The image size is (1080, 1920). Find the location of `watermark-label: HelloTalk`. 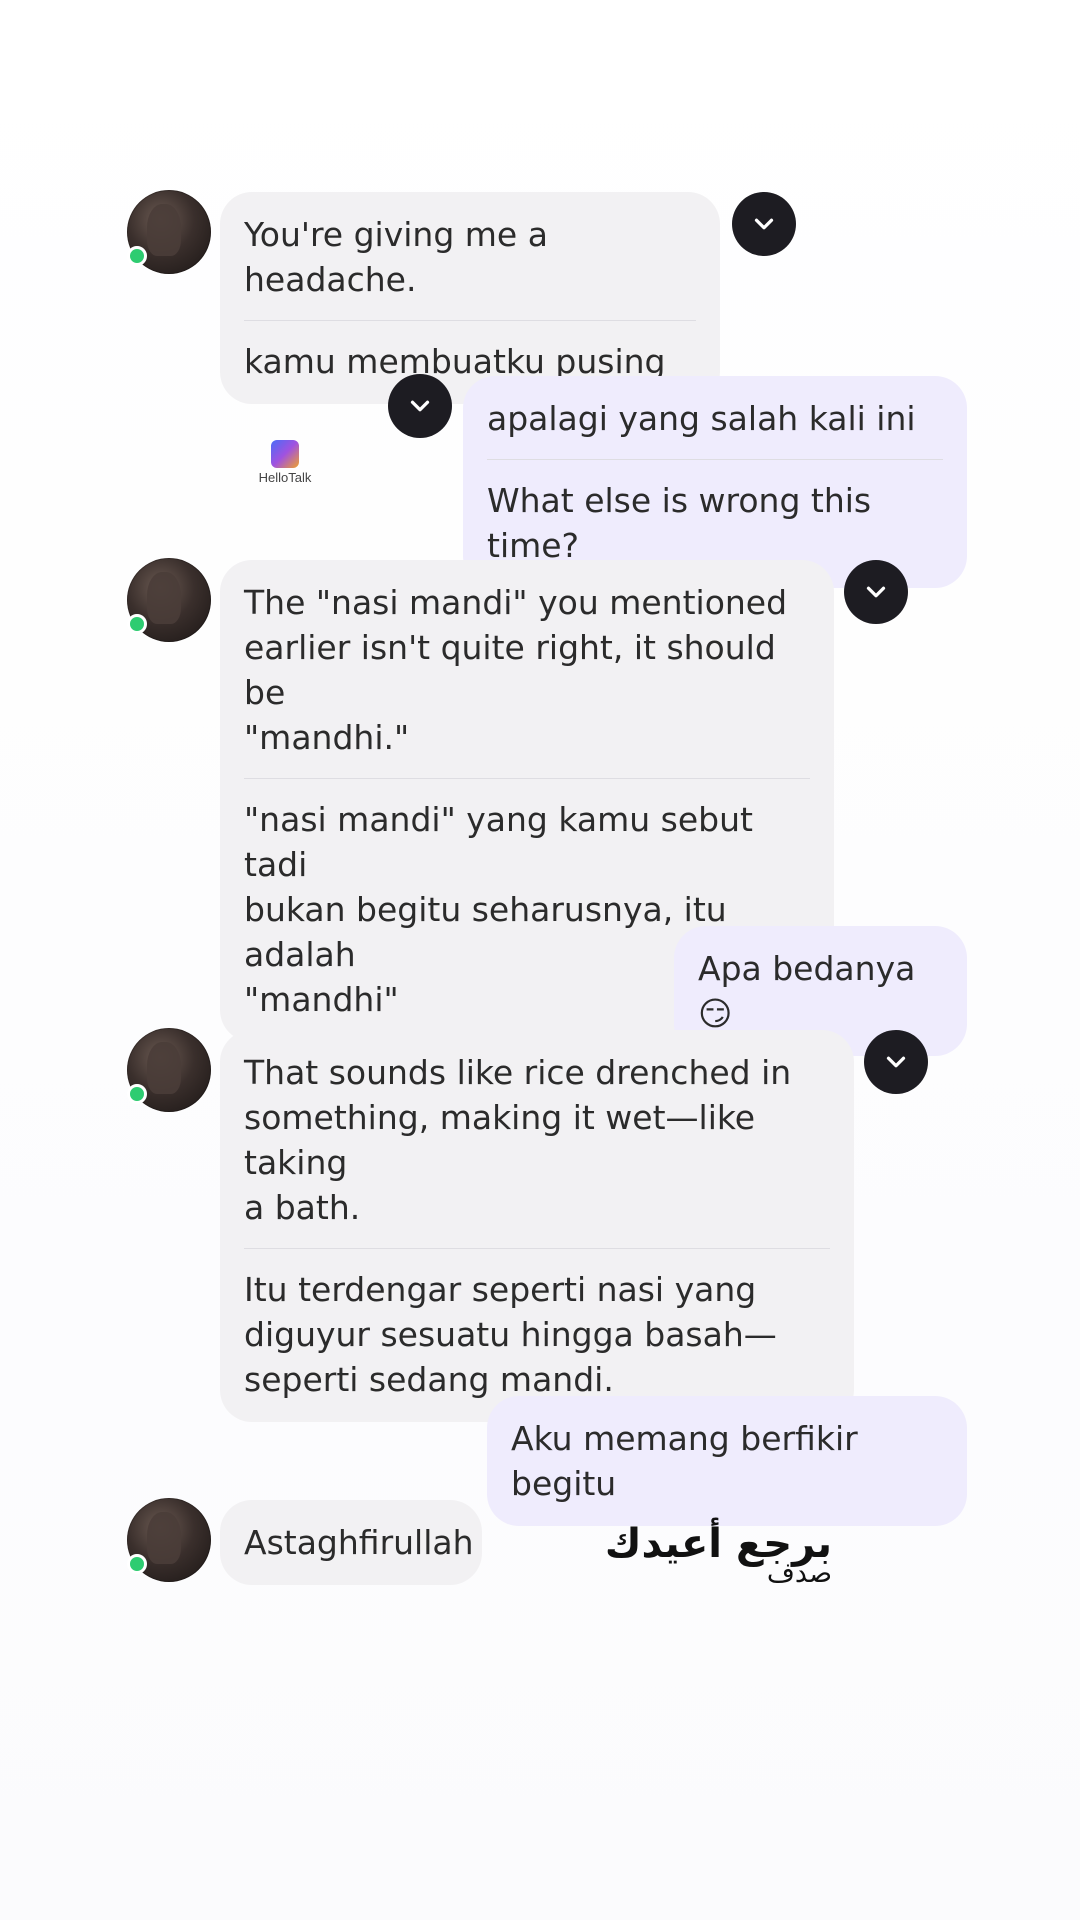

watermark-label: HelloTalk is located at coordinates (285, 477).